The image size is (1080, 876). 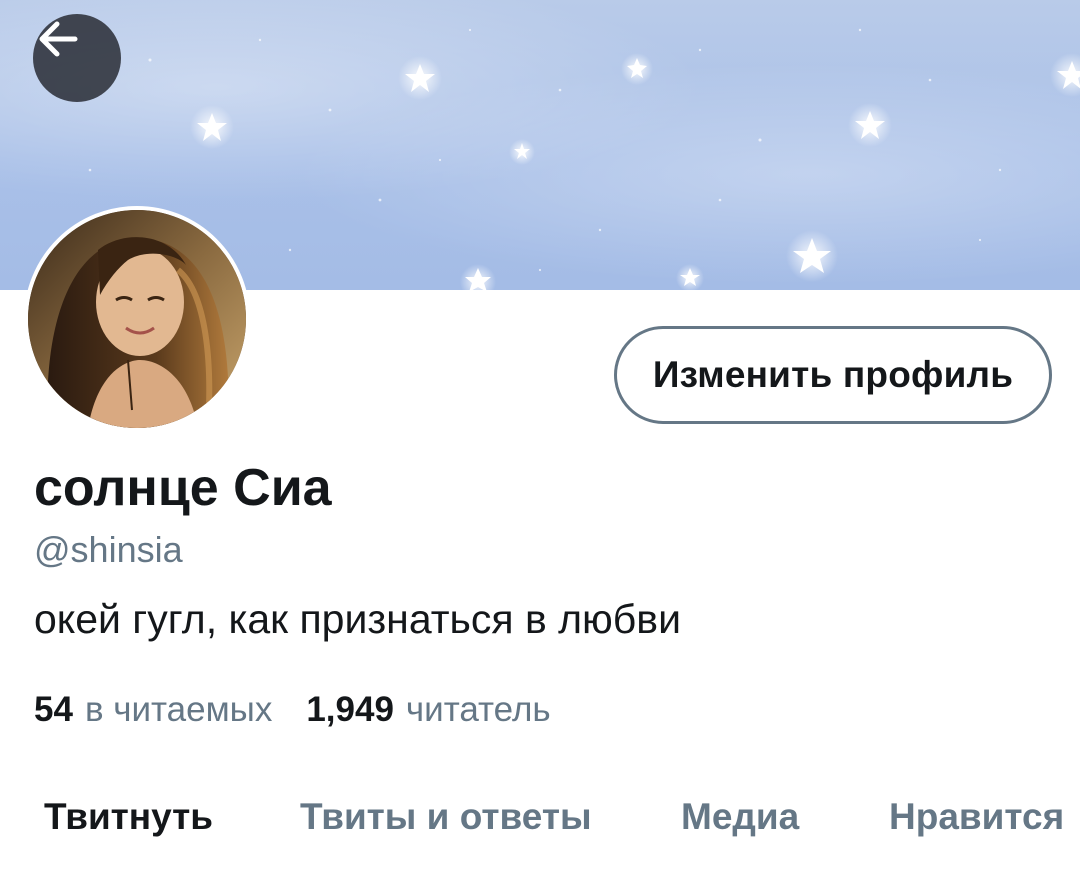 I want to click on tab-likes: Нравится, so click(x=976, y=817).